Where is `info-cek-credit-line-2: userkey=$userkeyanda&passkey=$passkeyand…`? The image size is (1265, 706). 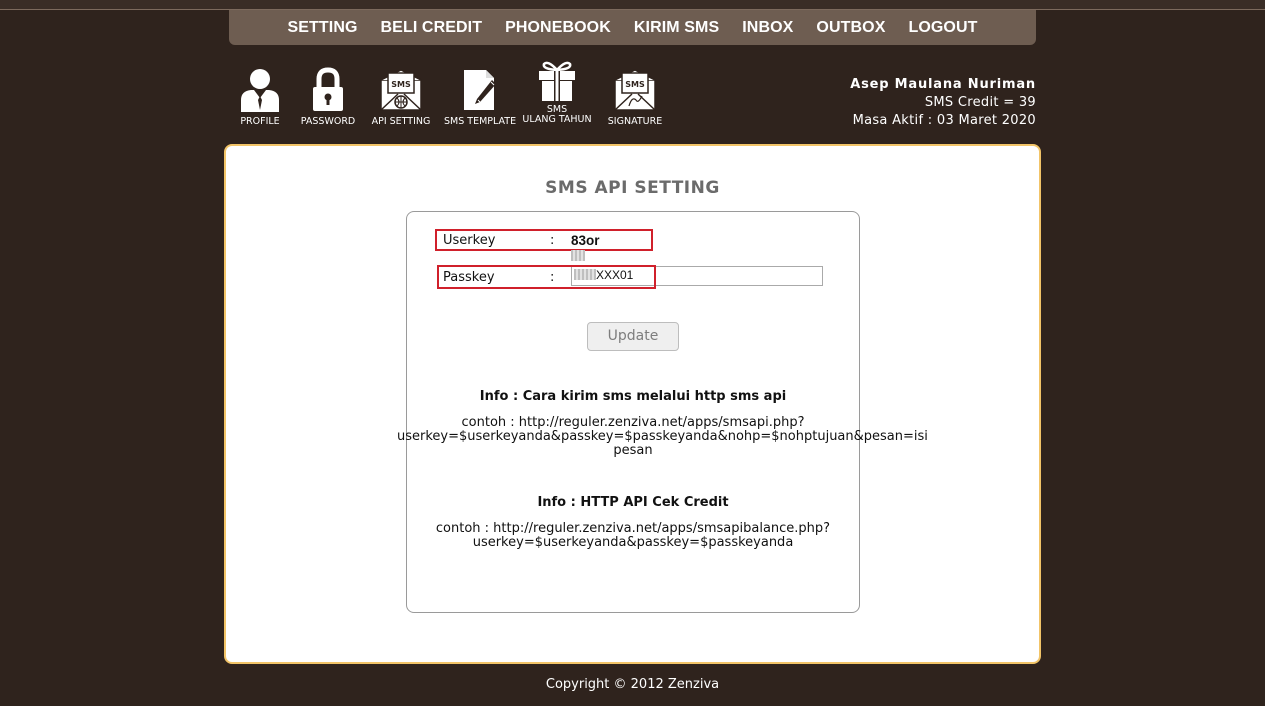 info-cek-credit-line-2: userkey=$userkeyanda&passkey=$passkeyand… is located at coordinates (633, 542).